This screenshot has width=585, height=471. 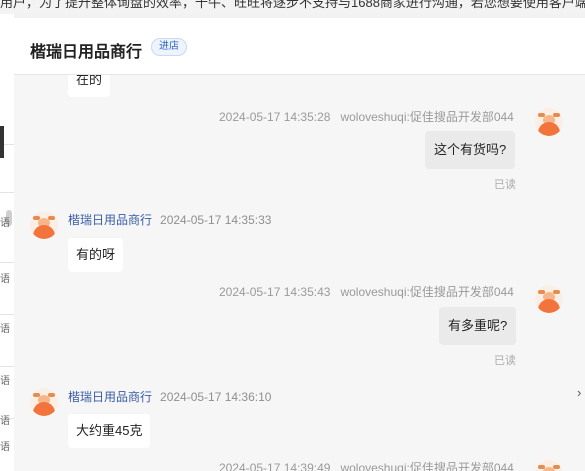 What do you see at coordinates (2, 142) in the screenshot?
I see `list-selection-marker` at bounding box center [2, 142].